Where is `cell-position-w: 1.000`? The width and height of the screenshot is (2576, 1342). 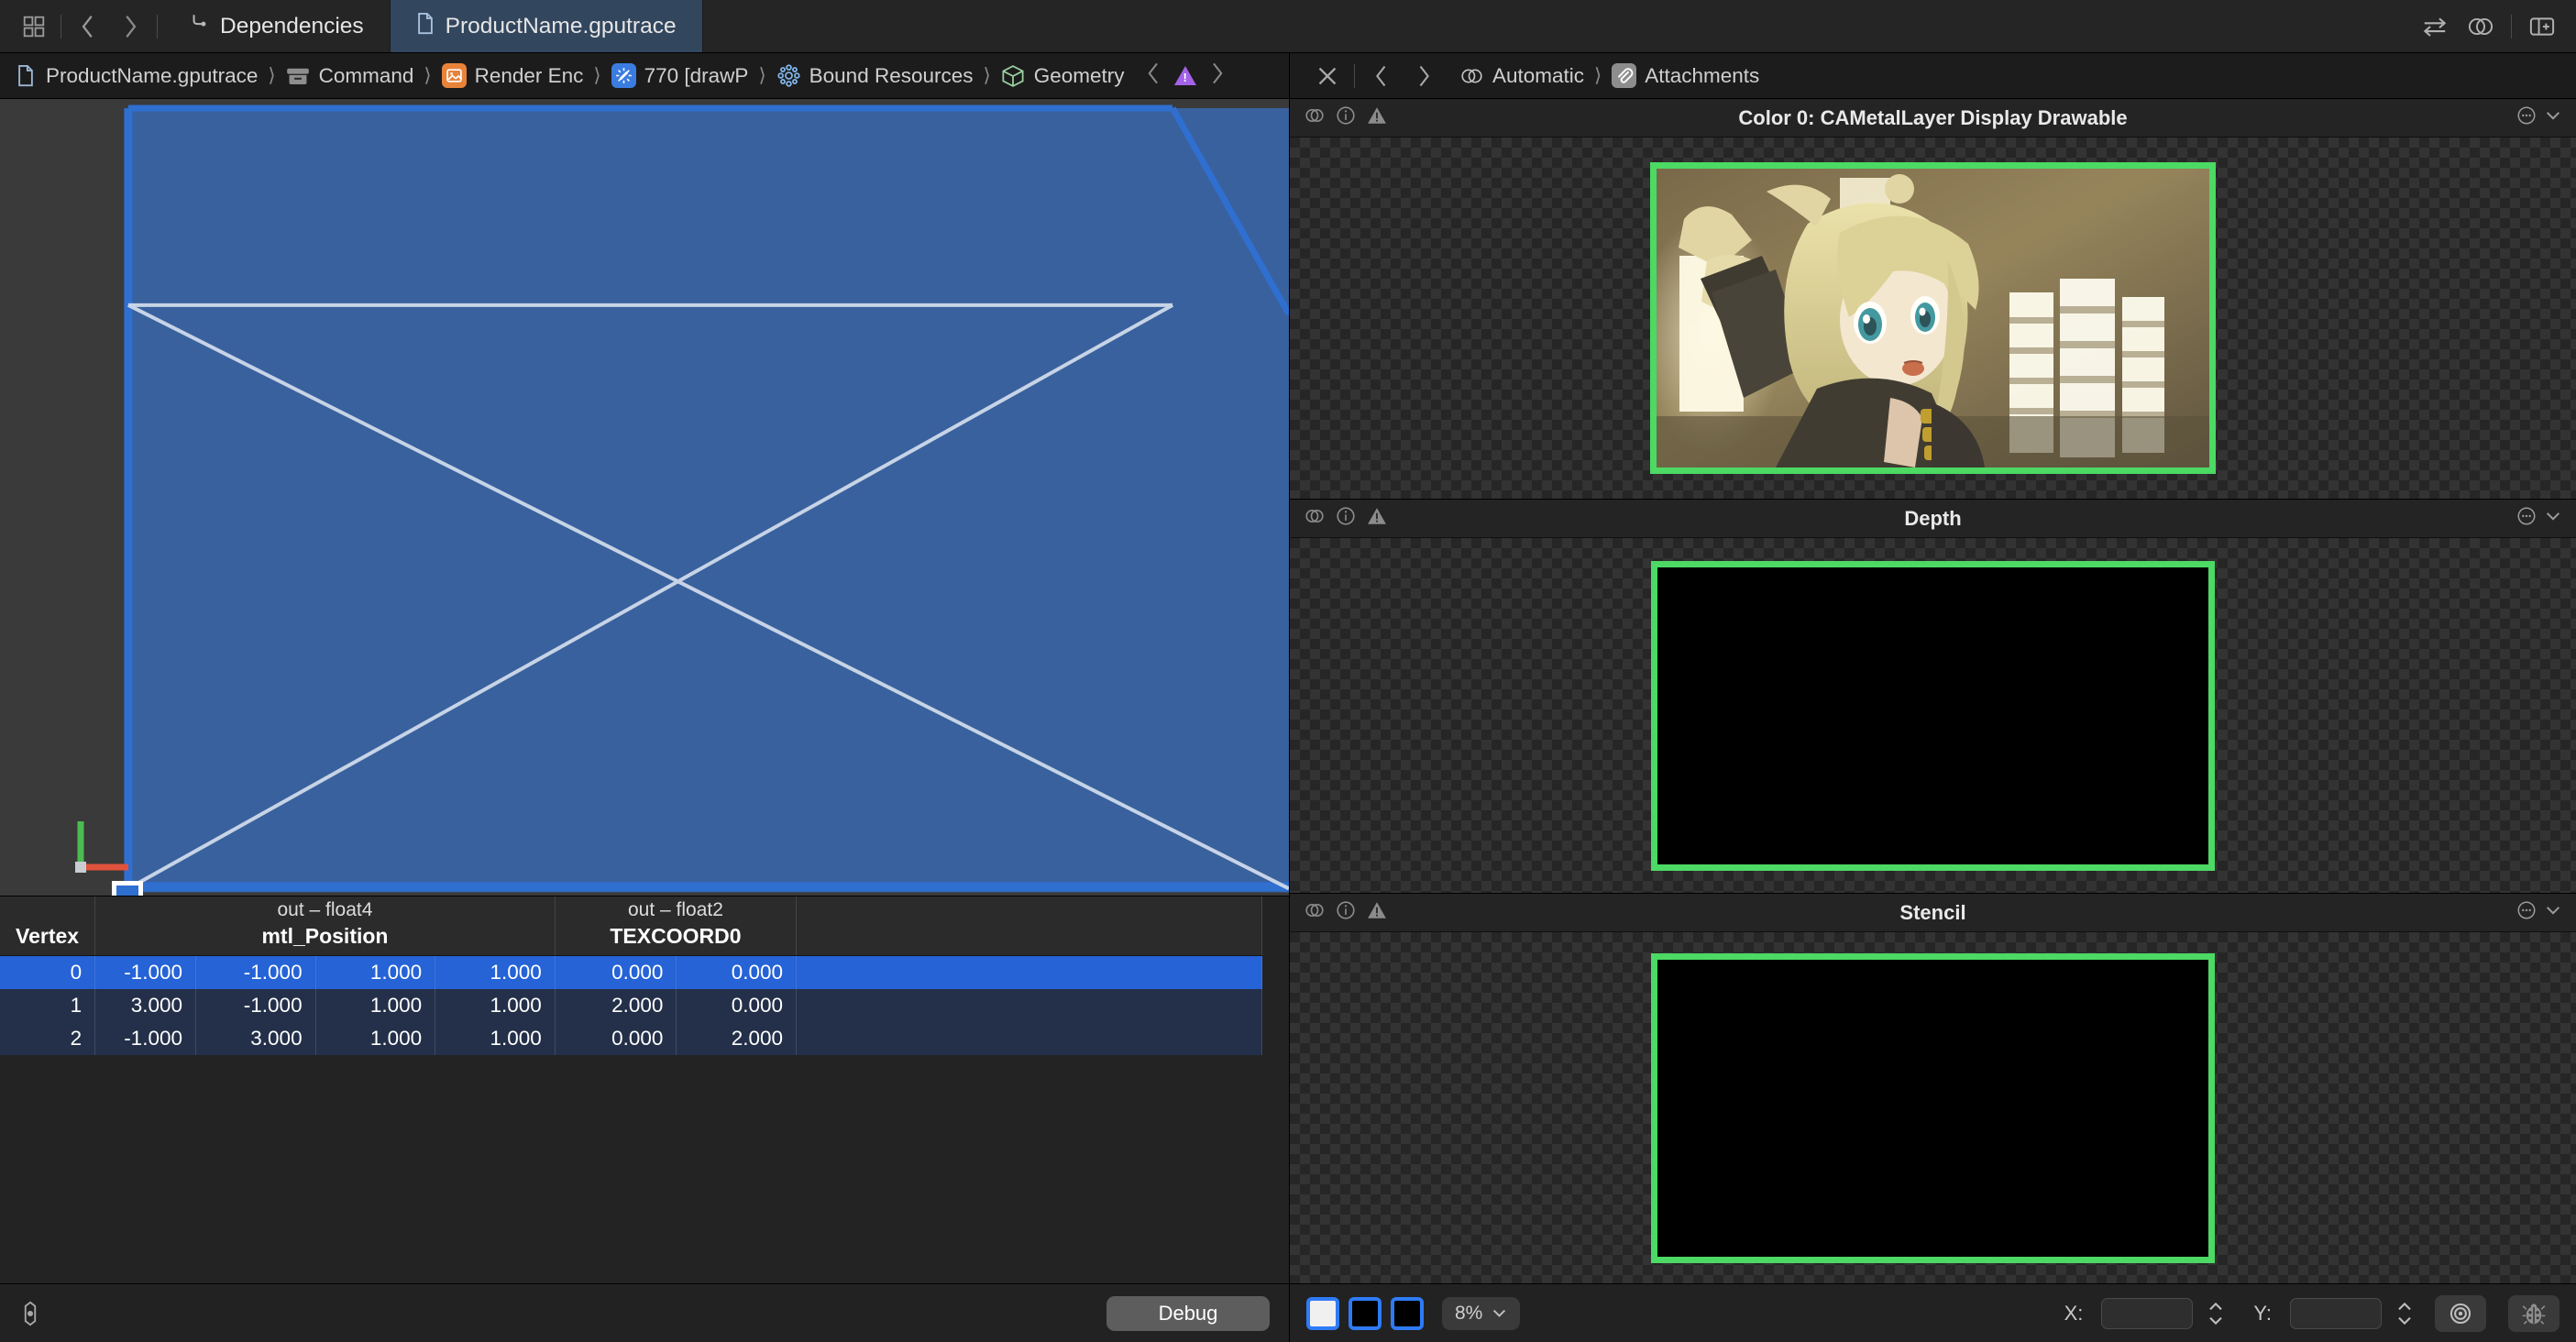
cell-position-w: 1.000 is located at coordinates (495, 1038).